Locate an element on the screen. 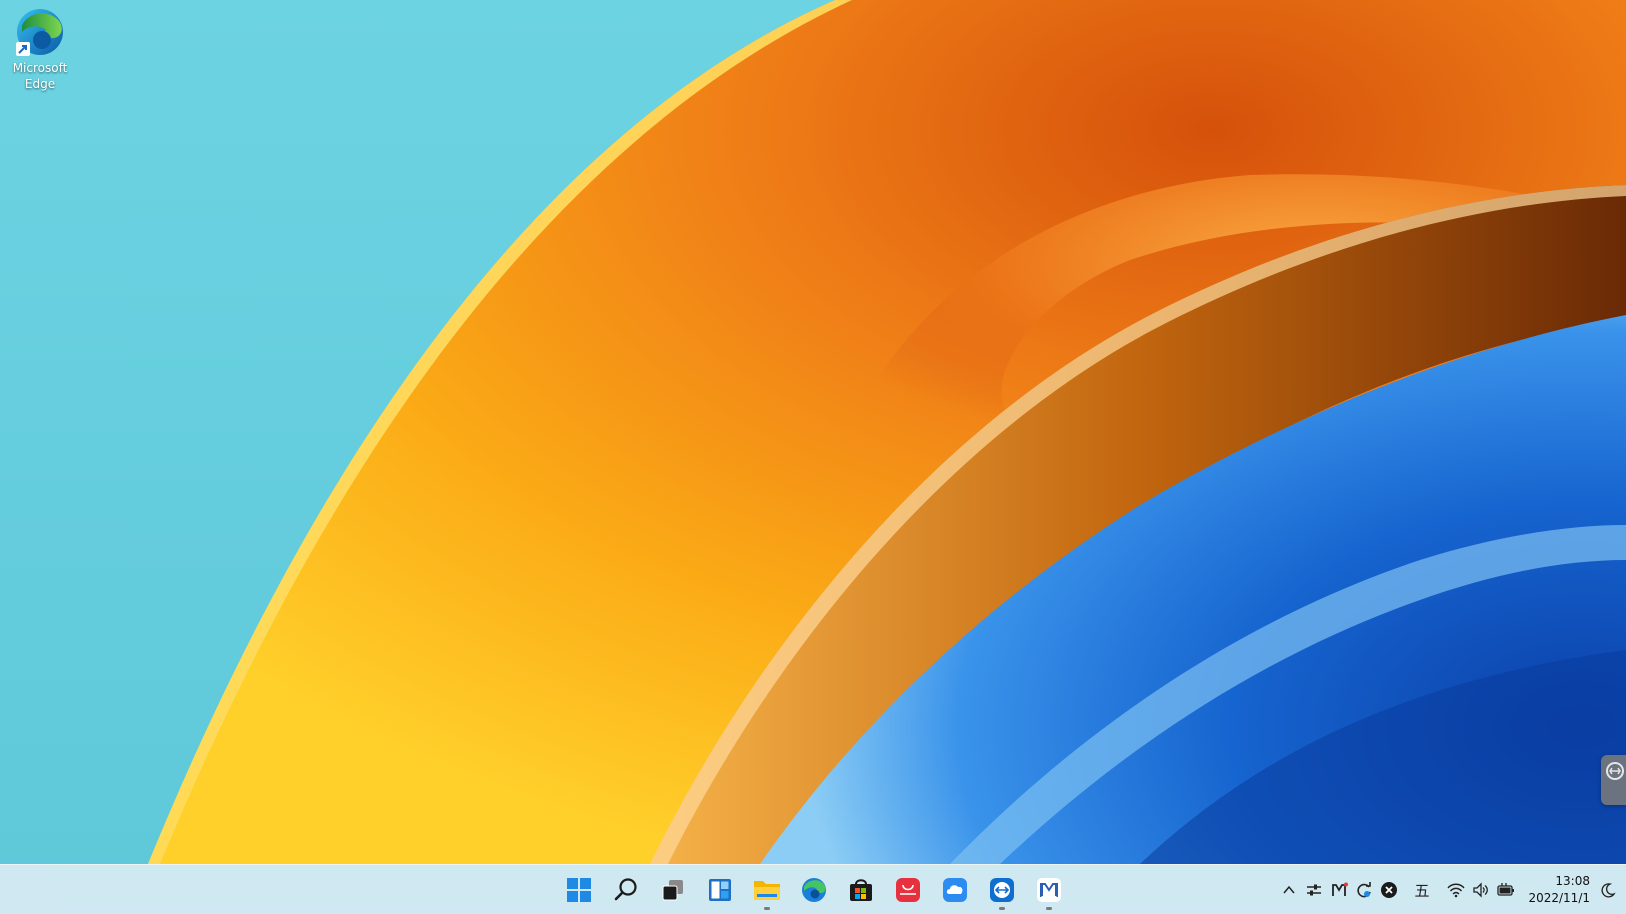 The height and width of the screenshot is (914, 1626). teamviewer-side-tab is located at coordinates (1613, 780).